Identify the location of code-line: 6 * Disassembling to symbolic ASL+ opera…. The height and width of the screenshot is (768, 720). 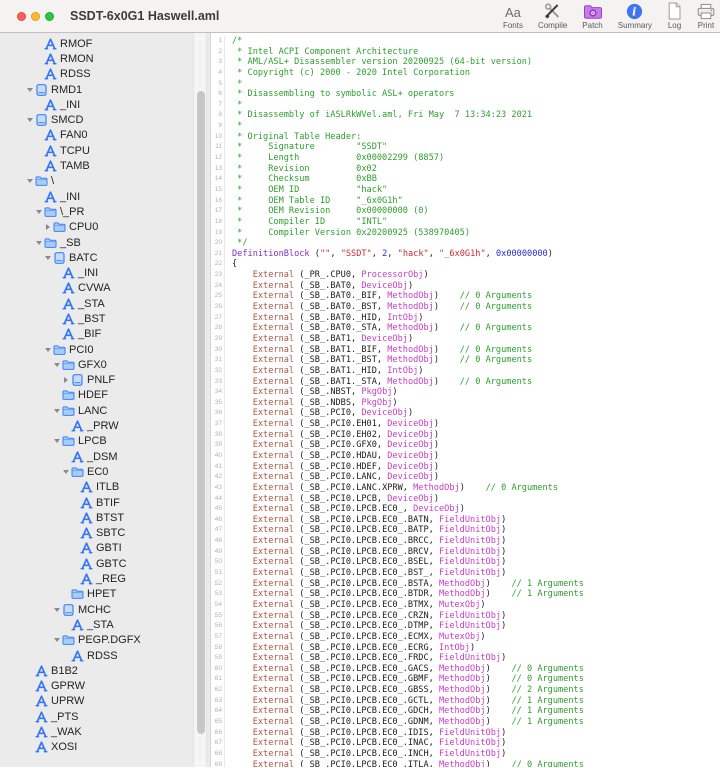
(465, 94).